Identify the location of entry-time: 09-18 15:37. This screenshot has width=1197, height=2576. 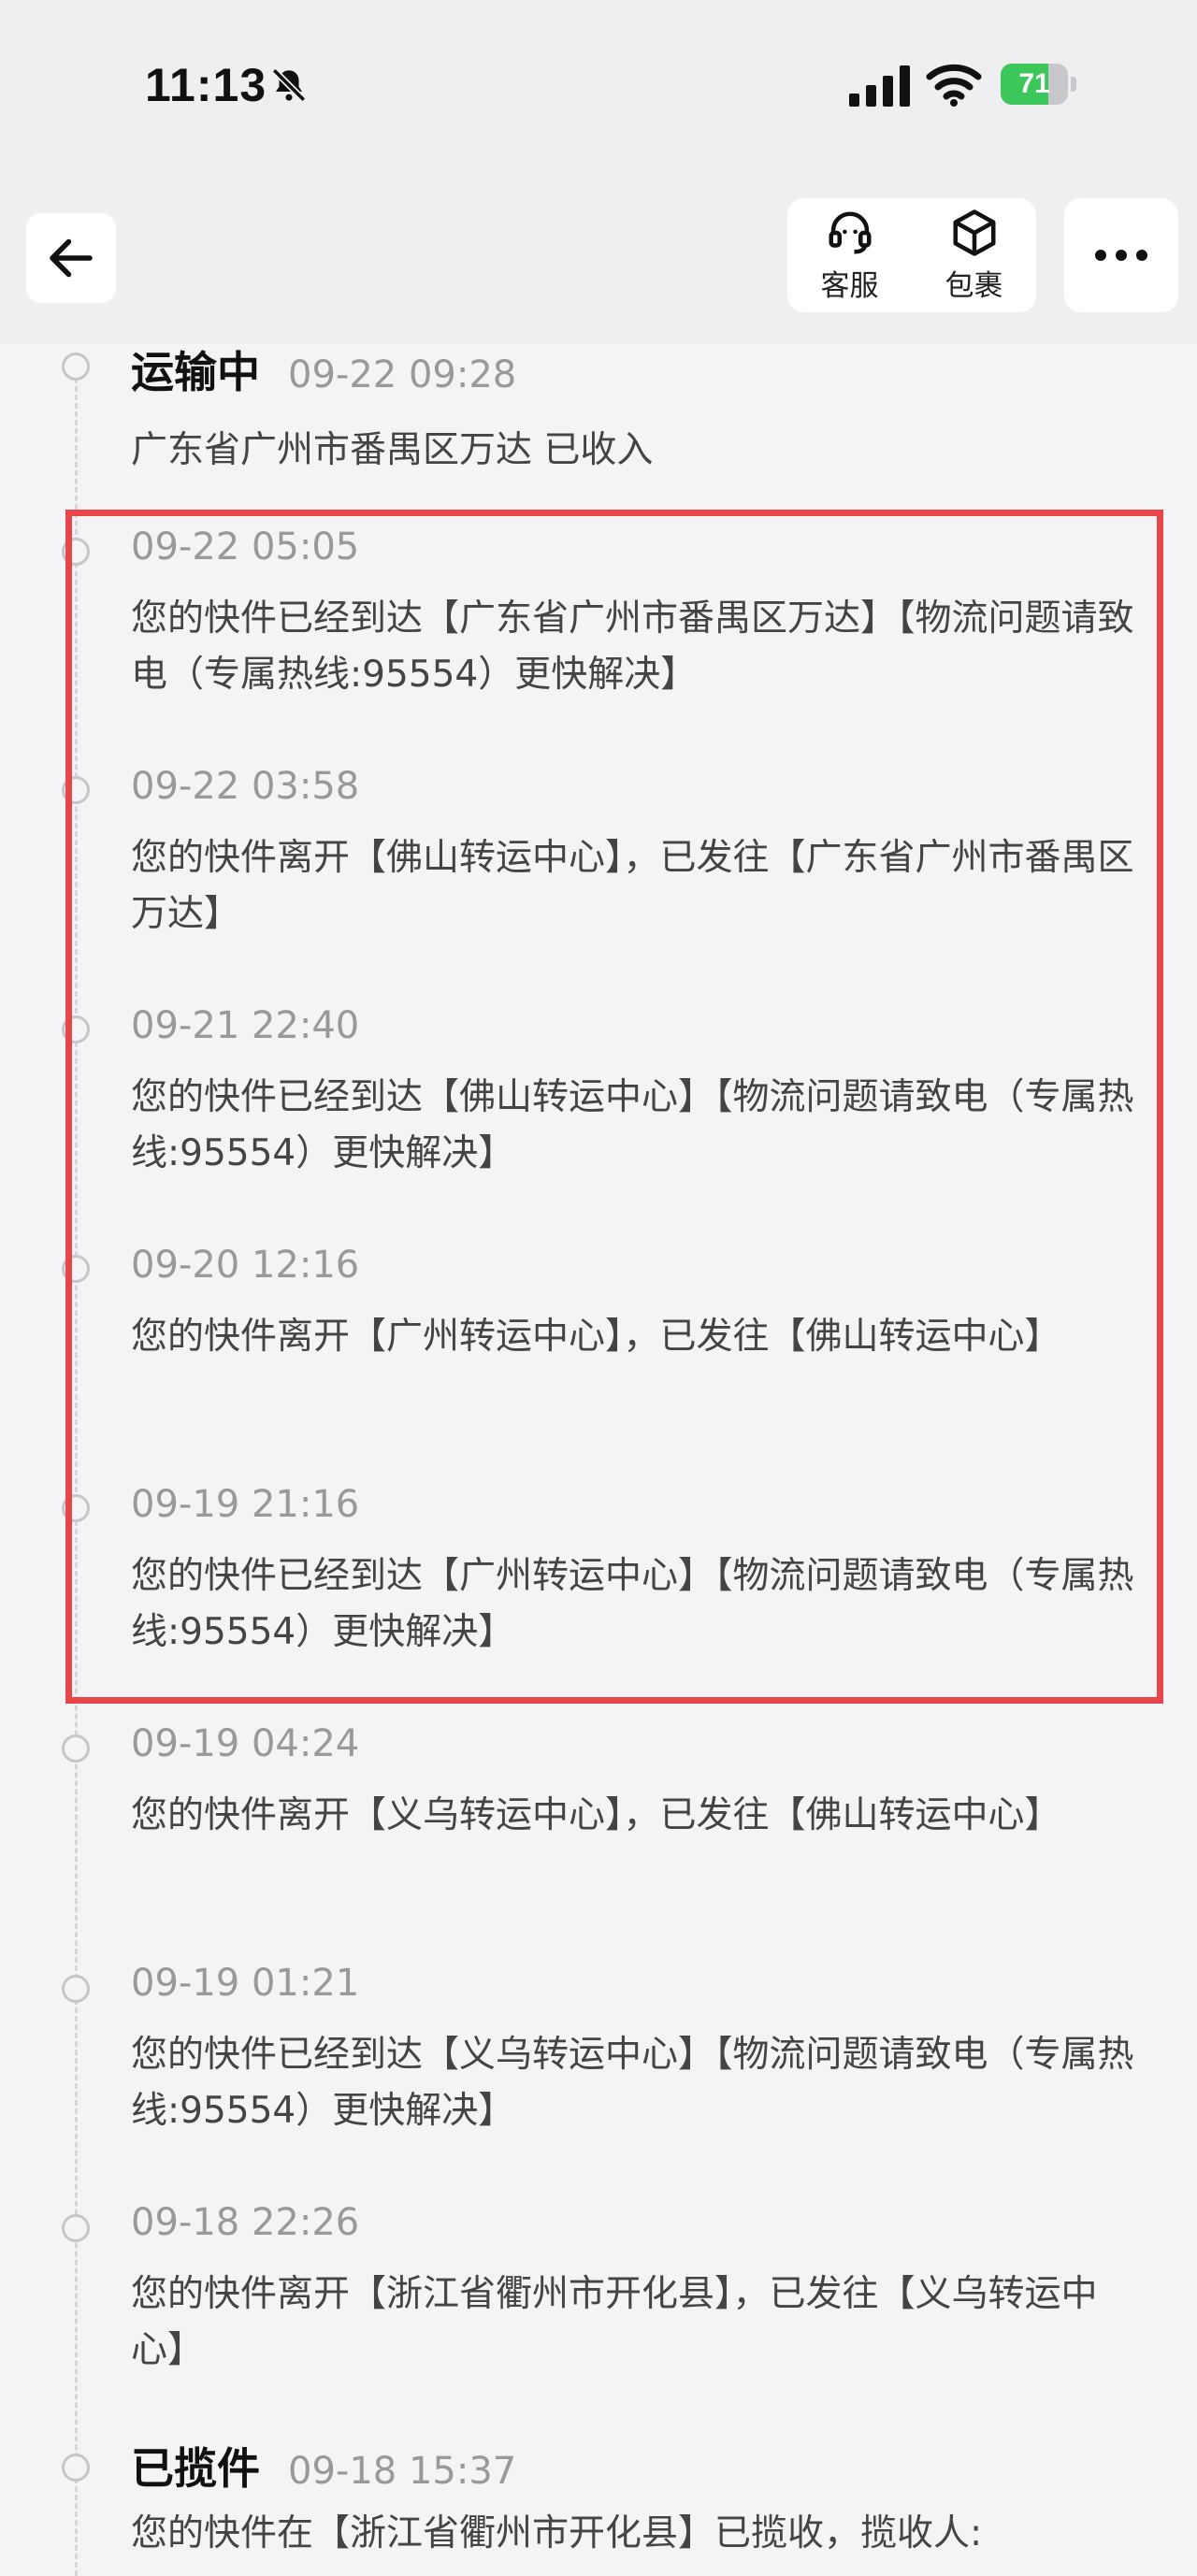
(402, 2472).